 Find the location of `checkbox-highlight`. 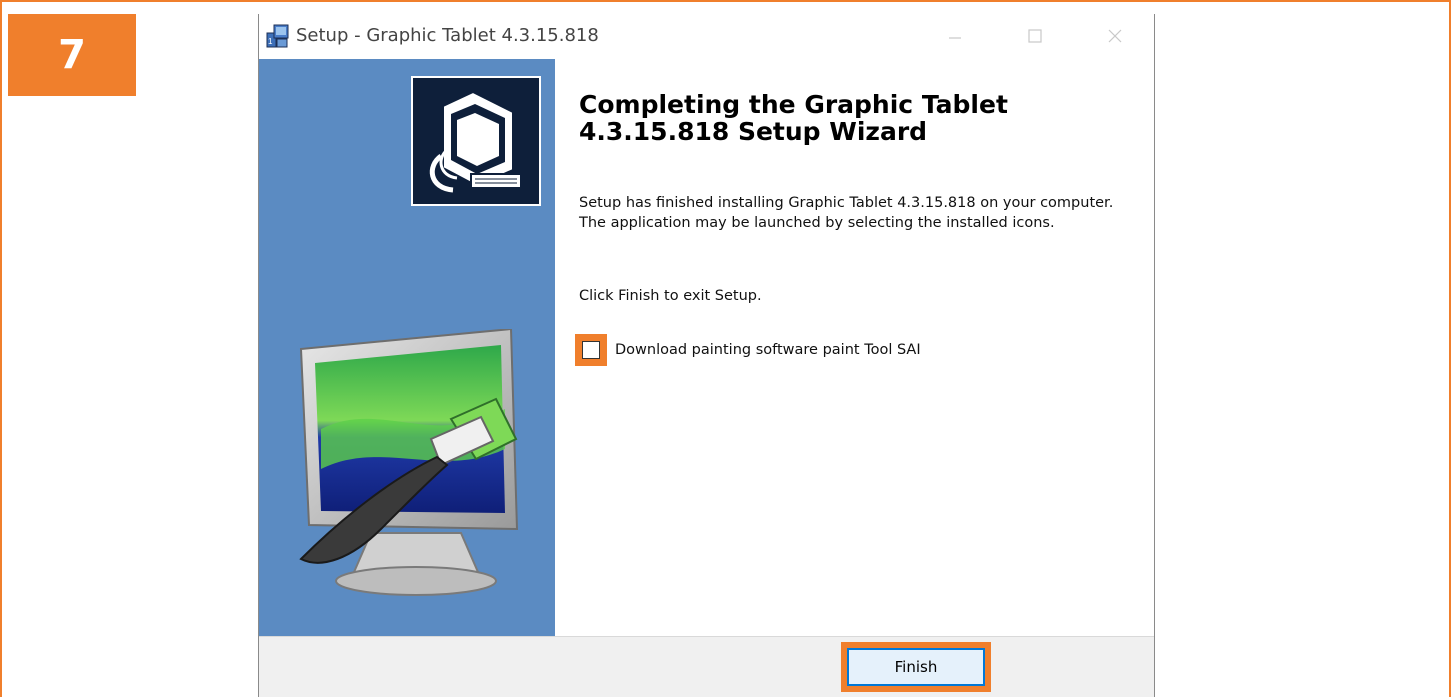

checkbox-highlight is located at coordinates (591, 350).